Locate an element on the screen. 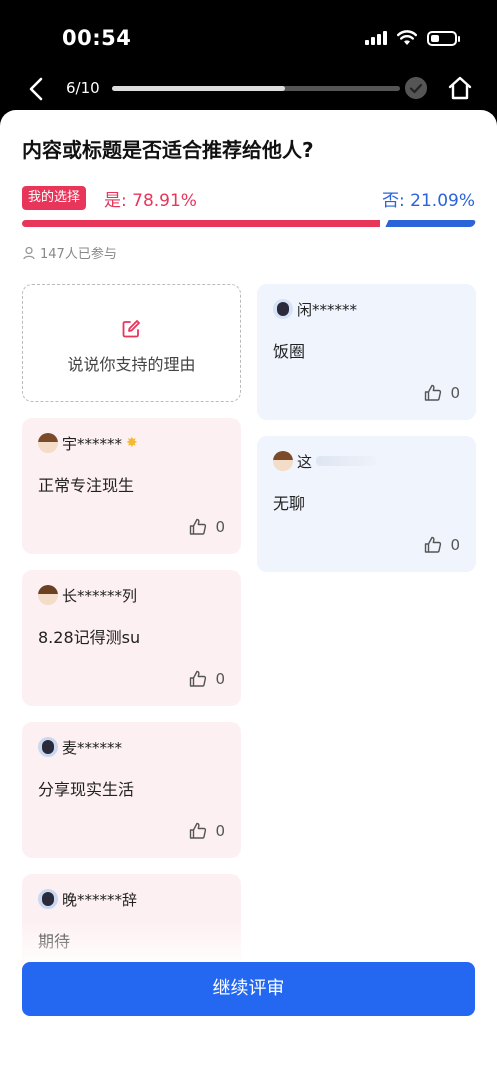  reason-prompt: 说说你支持的理由 is located at coordinates (131, 364).